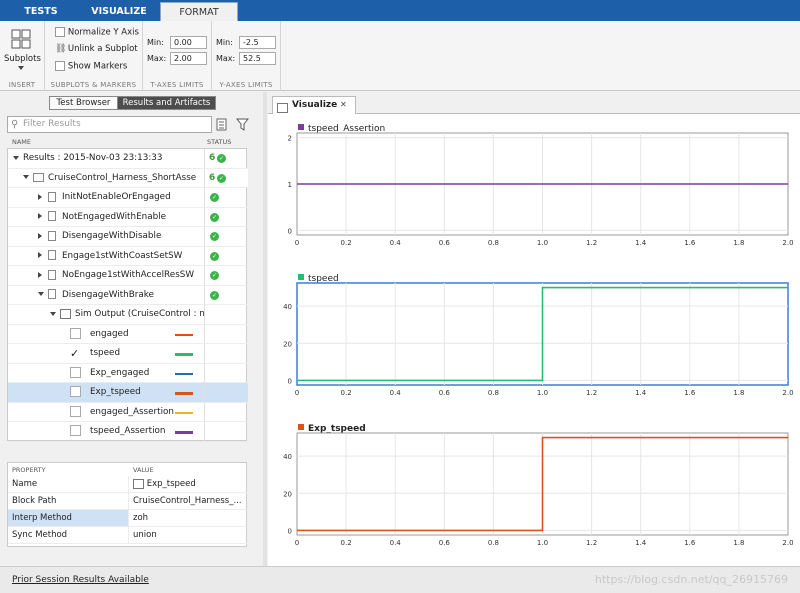  I want to click on y-min-field: -2.5, so click(257, 42).